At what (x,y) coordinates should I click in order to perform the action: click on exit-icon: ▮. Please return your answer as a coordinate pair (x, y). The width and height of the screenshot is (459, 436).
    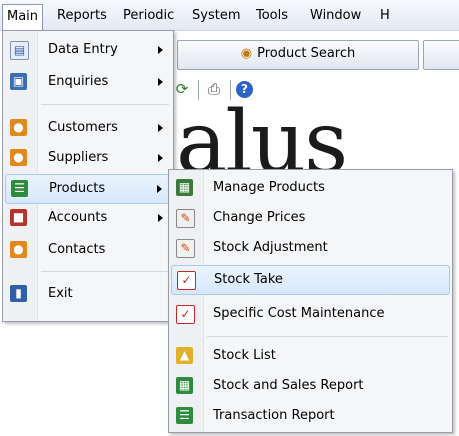
    Looking at the image, I should click on (18, 293).